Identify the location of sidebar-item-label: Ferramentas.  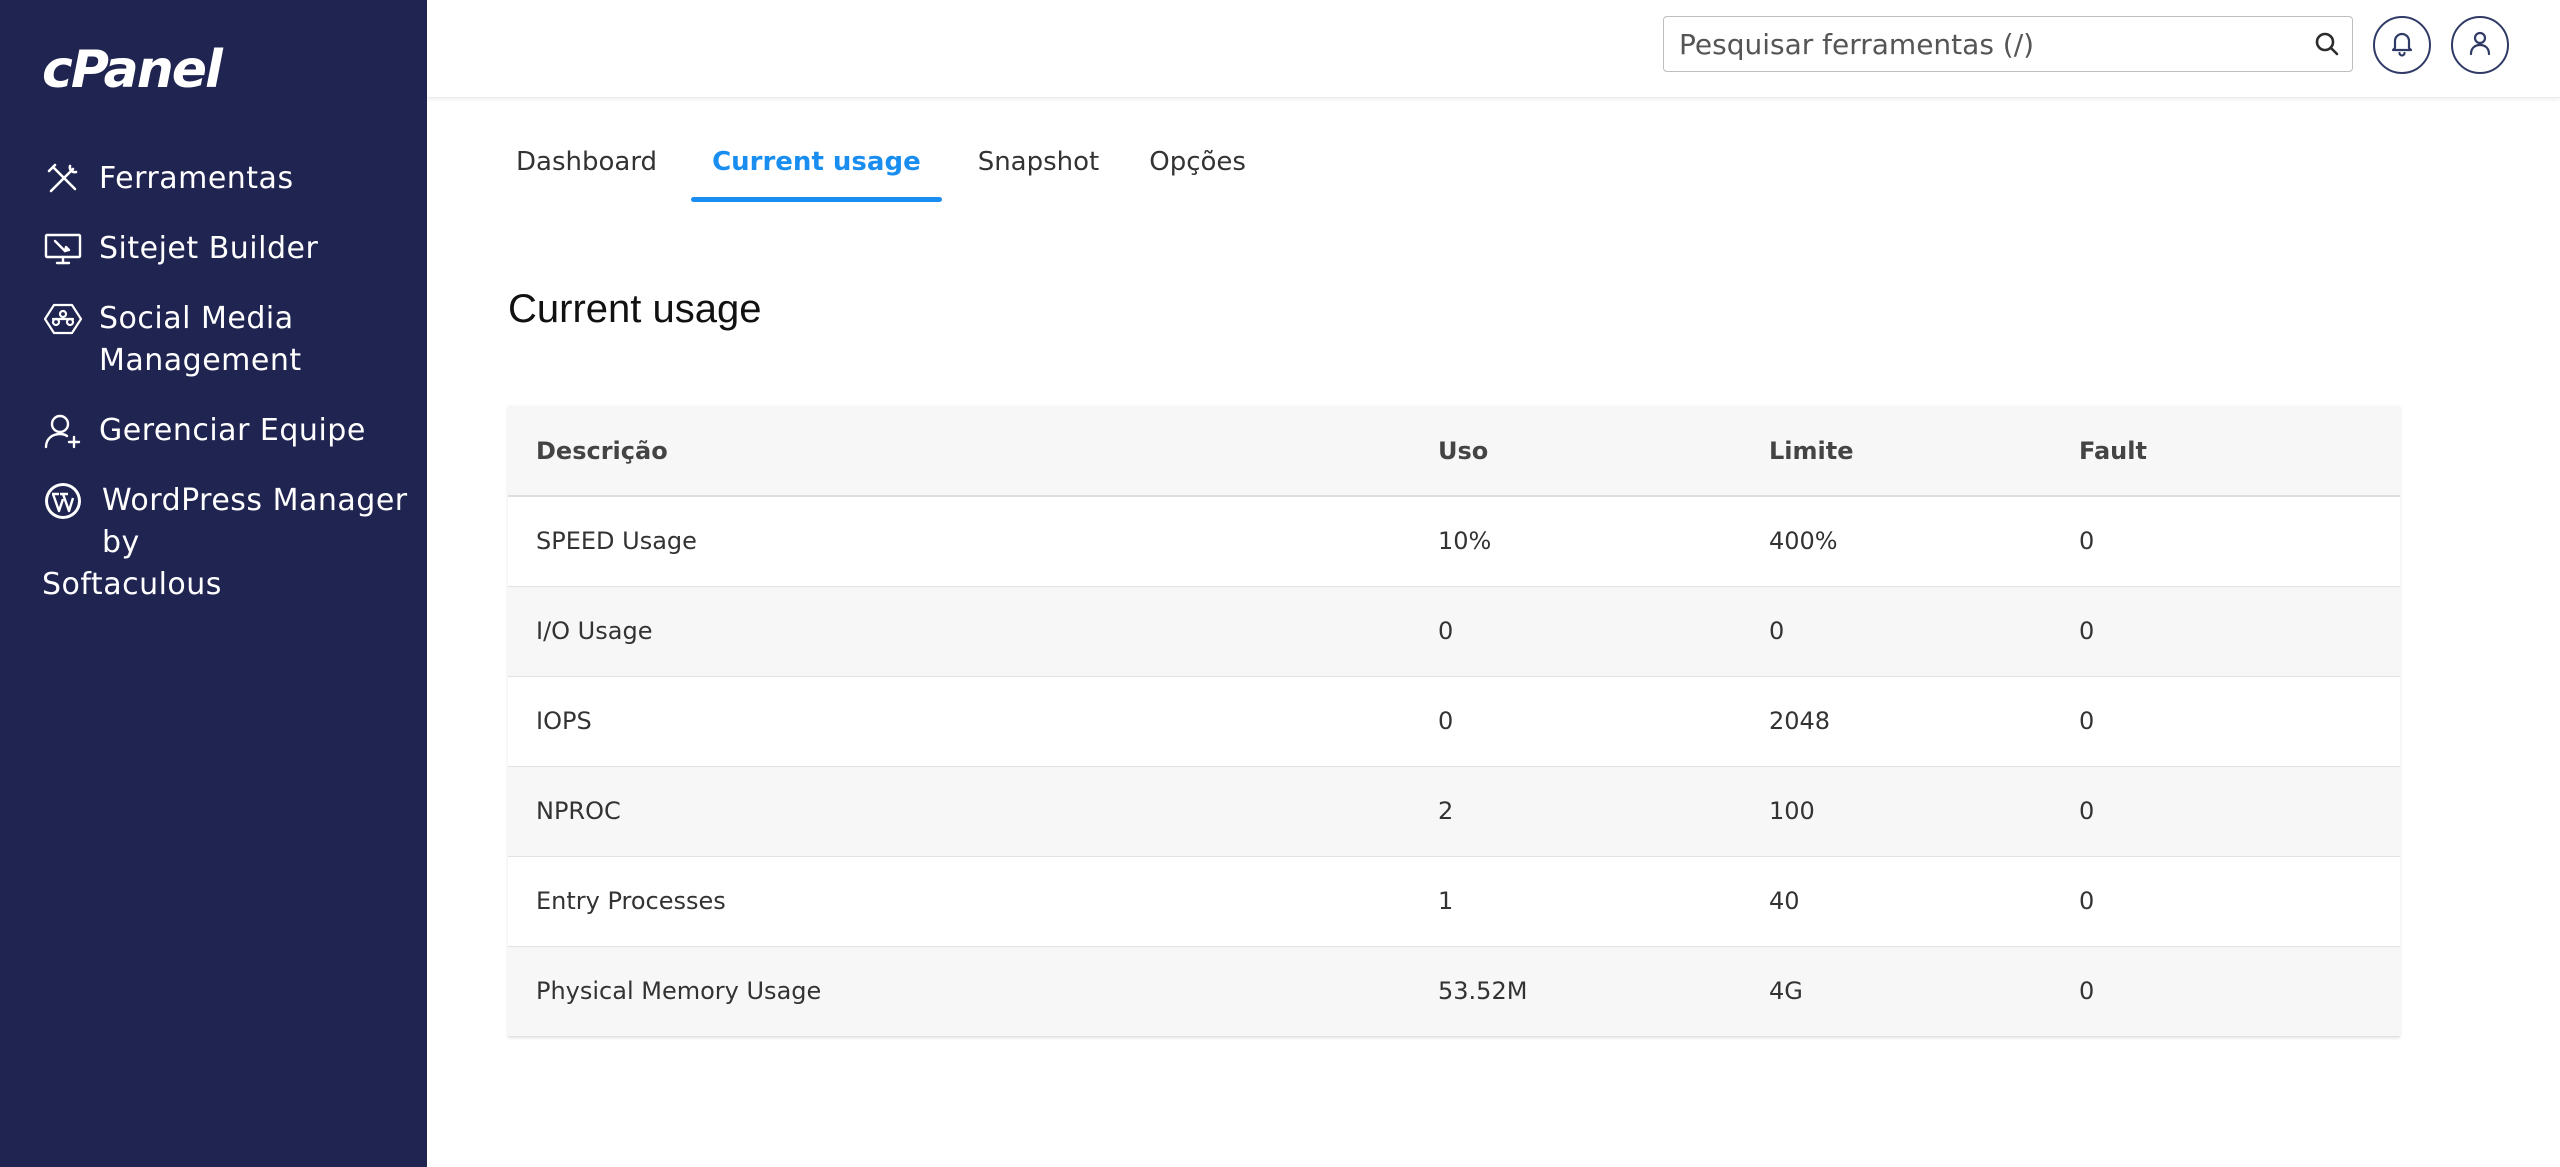
(196, 178).